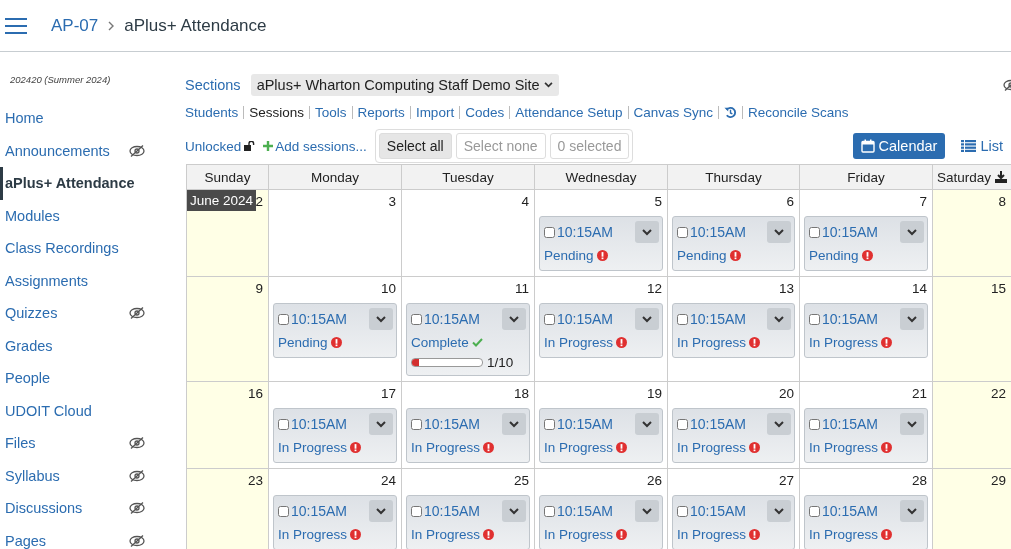  Describe the element at coordinates (899, 146) in the screenshot. I see `calendar-view-button: Calendar` at that location.